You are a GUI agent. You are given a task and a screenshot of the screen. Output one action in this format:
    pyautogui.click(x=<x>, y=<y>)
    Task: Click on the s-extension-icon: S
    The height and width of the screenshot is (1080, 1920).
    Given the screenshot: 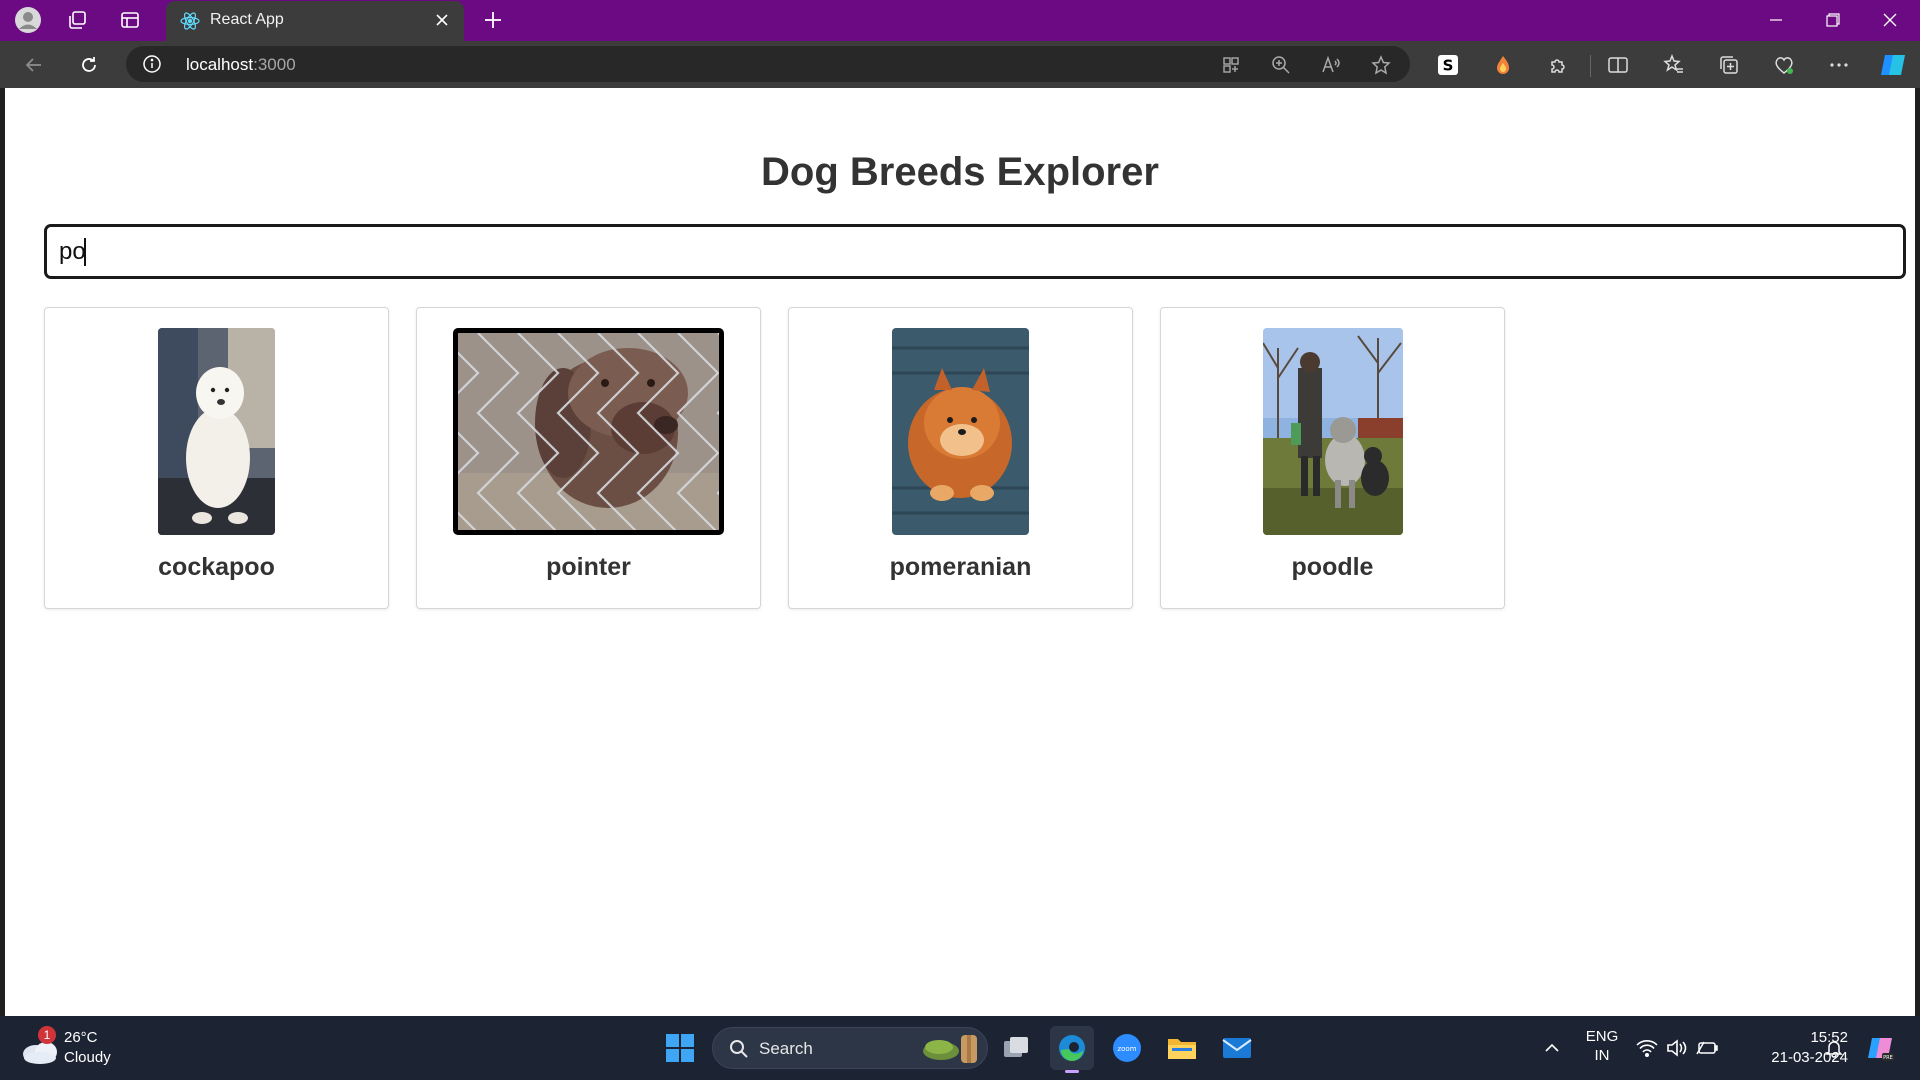 What is the action you would take?
    pyautogui.click(x=1448, y=65)
    